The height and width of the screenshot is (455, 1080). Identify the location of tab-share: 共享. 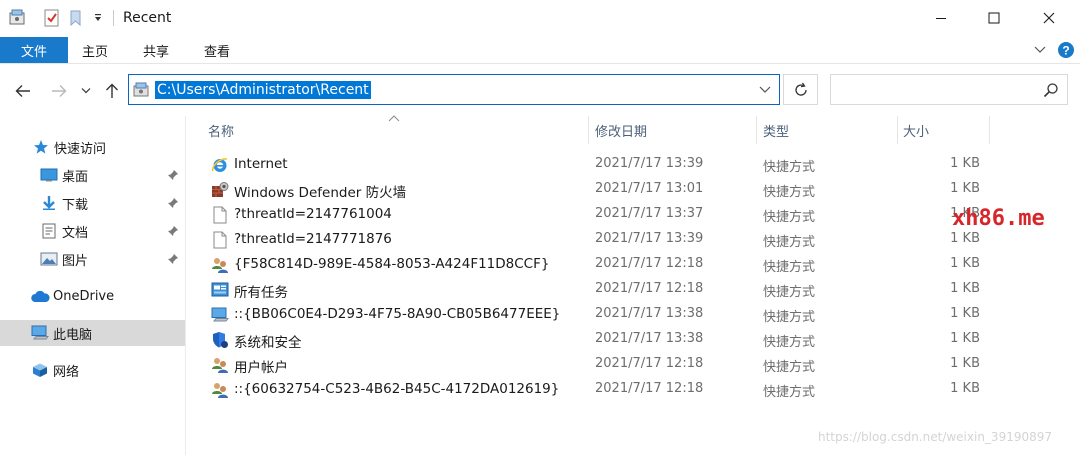
(156, 50).